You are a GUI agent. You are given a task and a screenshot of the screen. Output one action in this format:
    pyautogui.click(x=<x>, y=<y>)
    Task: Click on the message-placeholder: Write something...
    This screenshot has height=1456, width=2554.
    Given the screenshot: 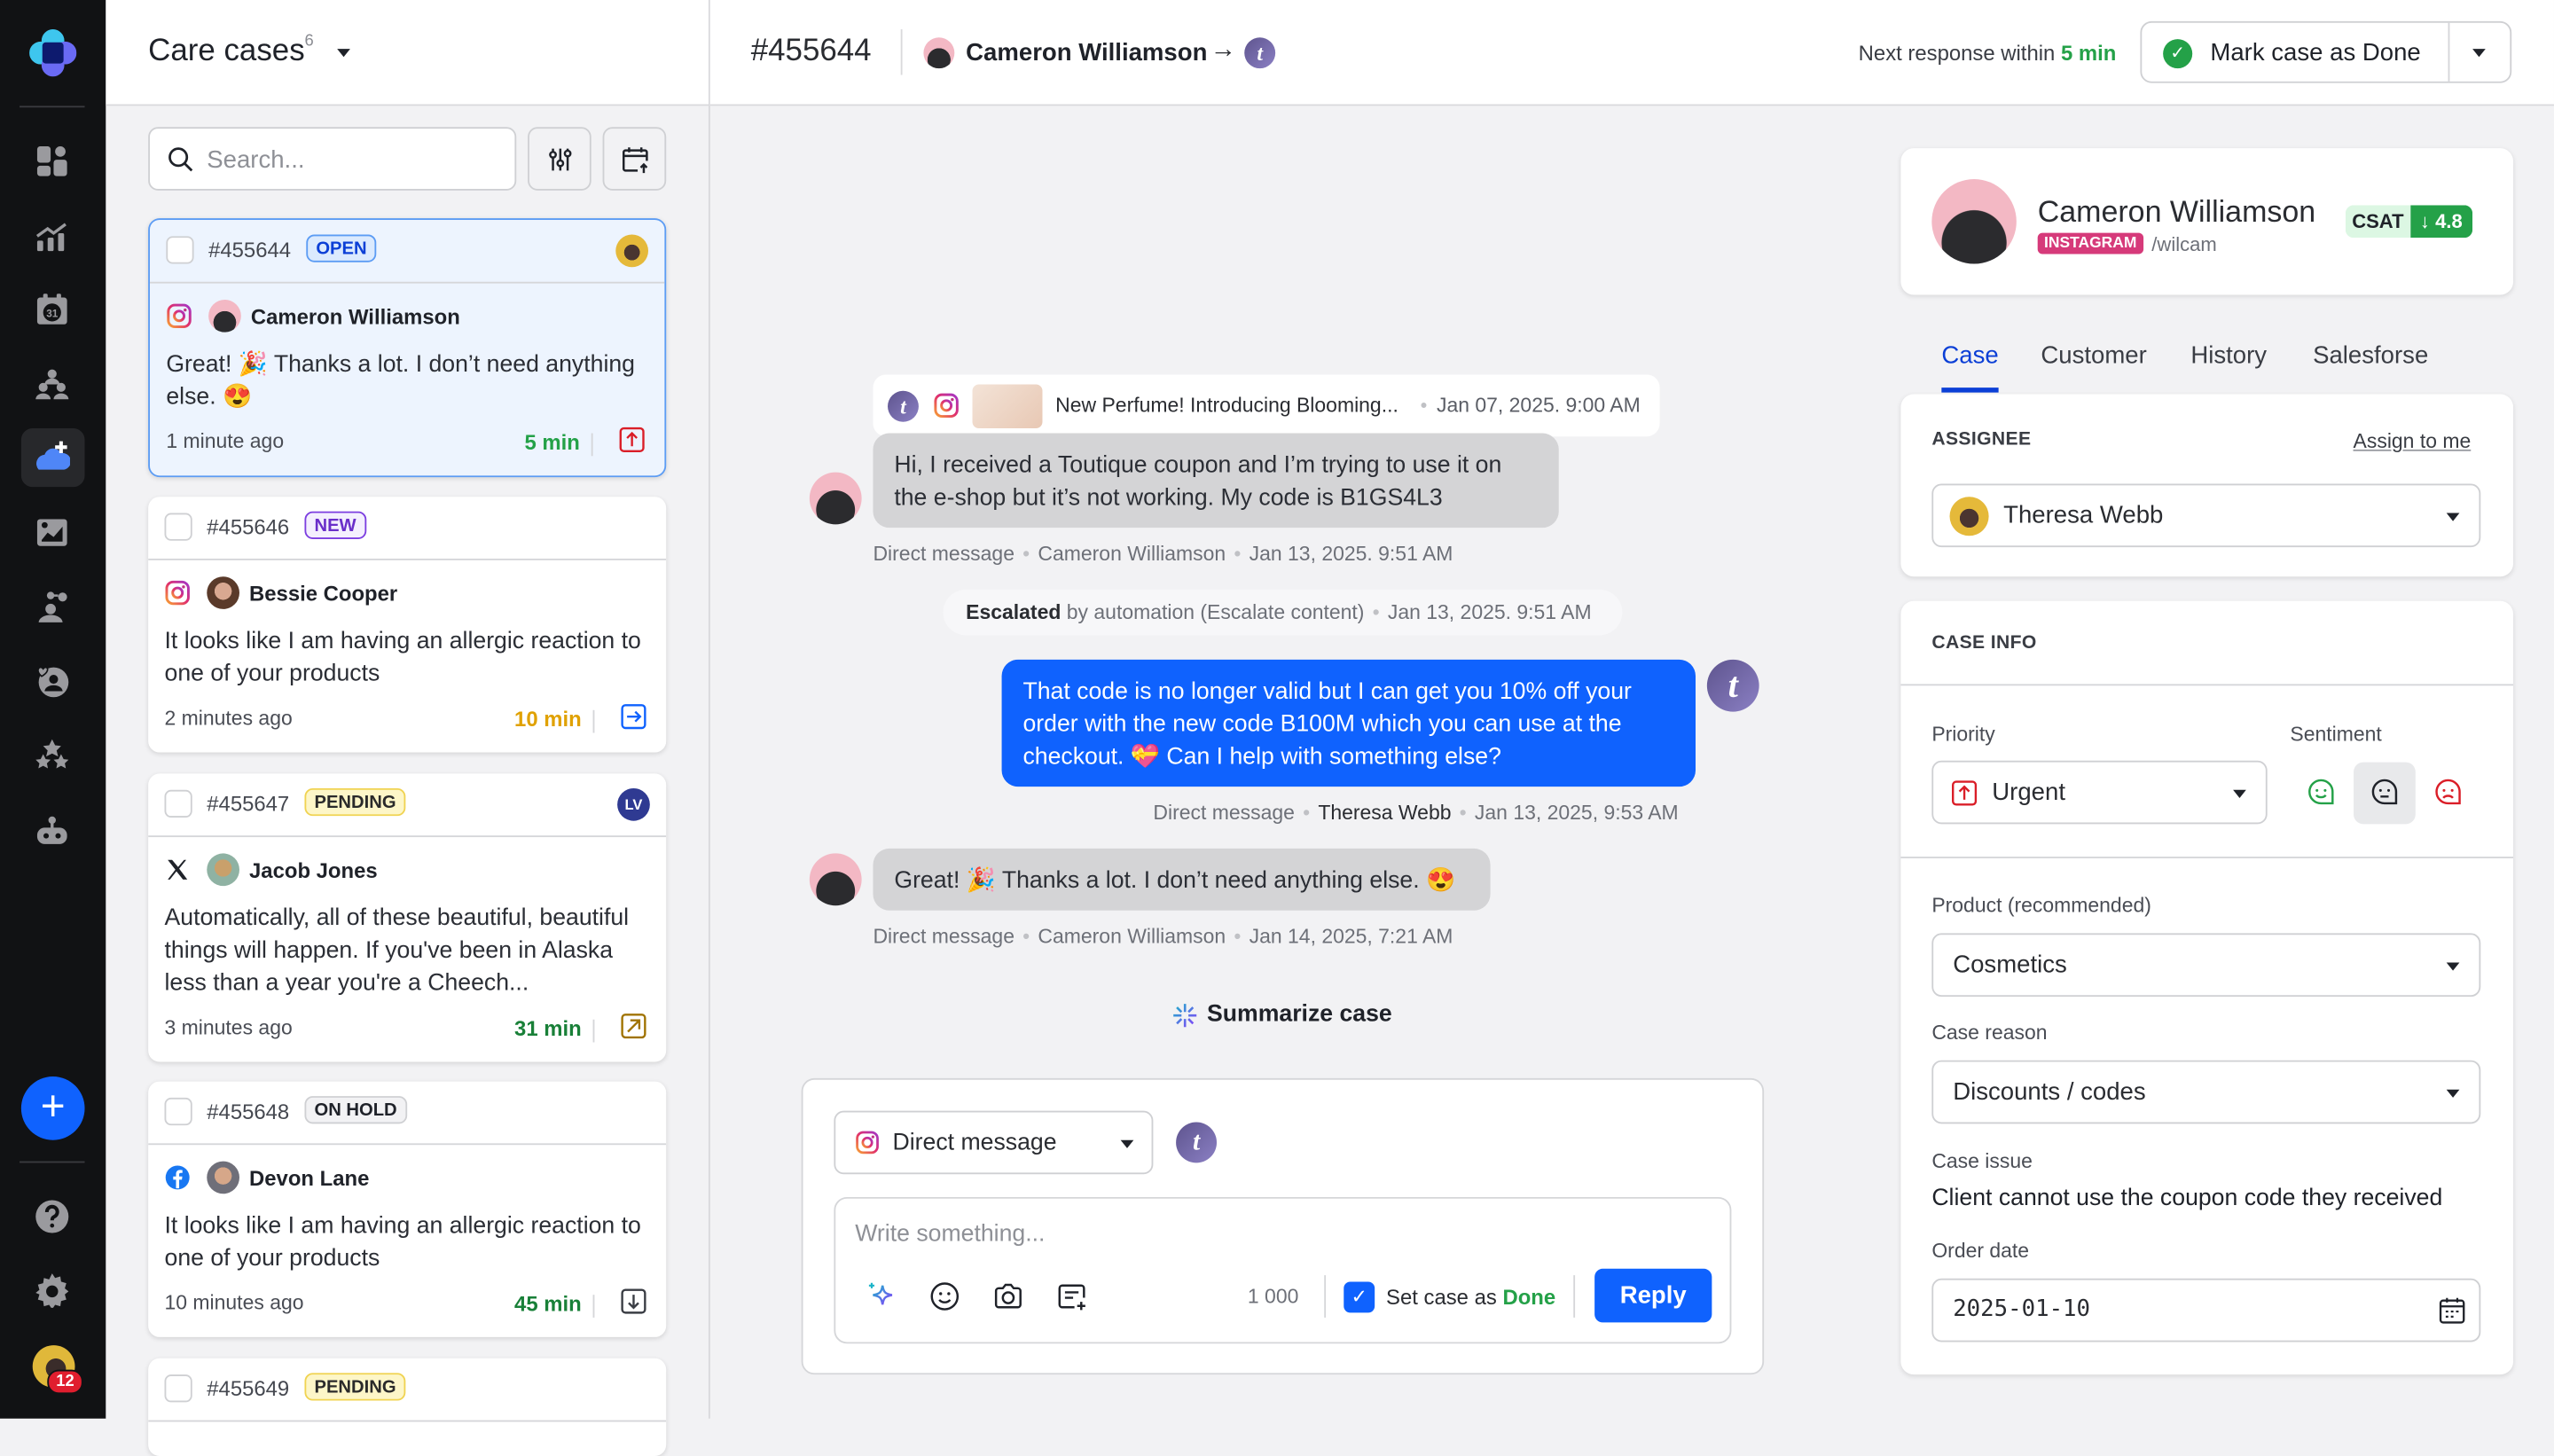 What is the action you would take?
    pyautogui.click(x=950, y=1234)
    